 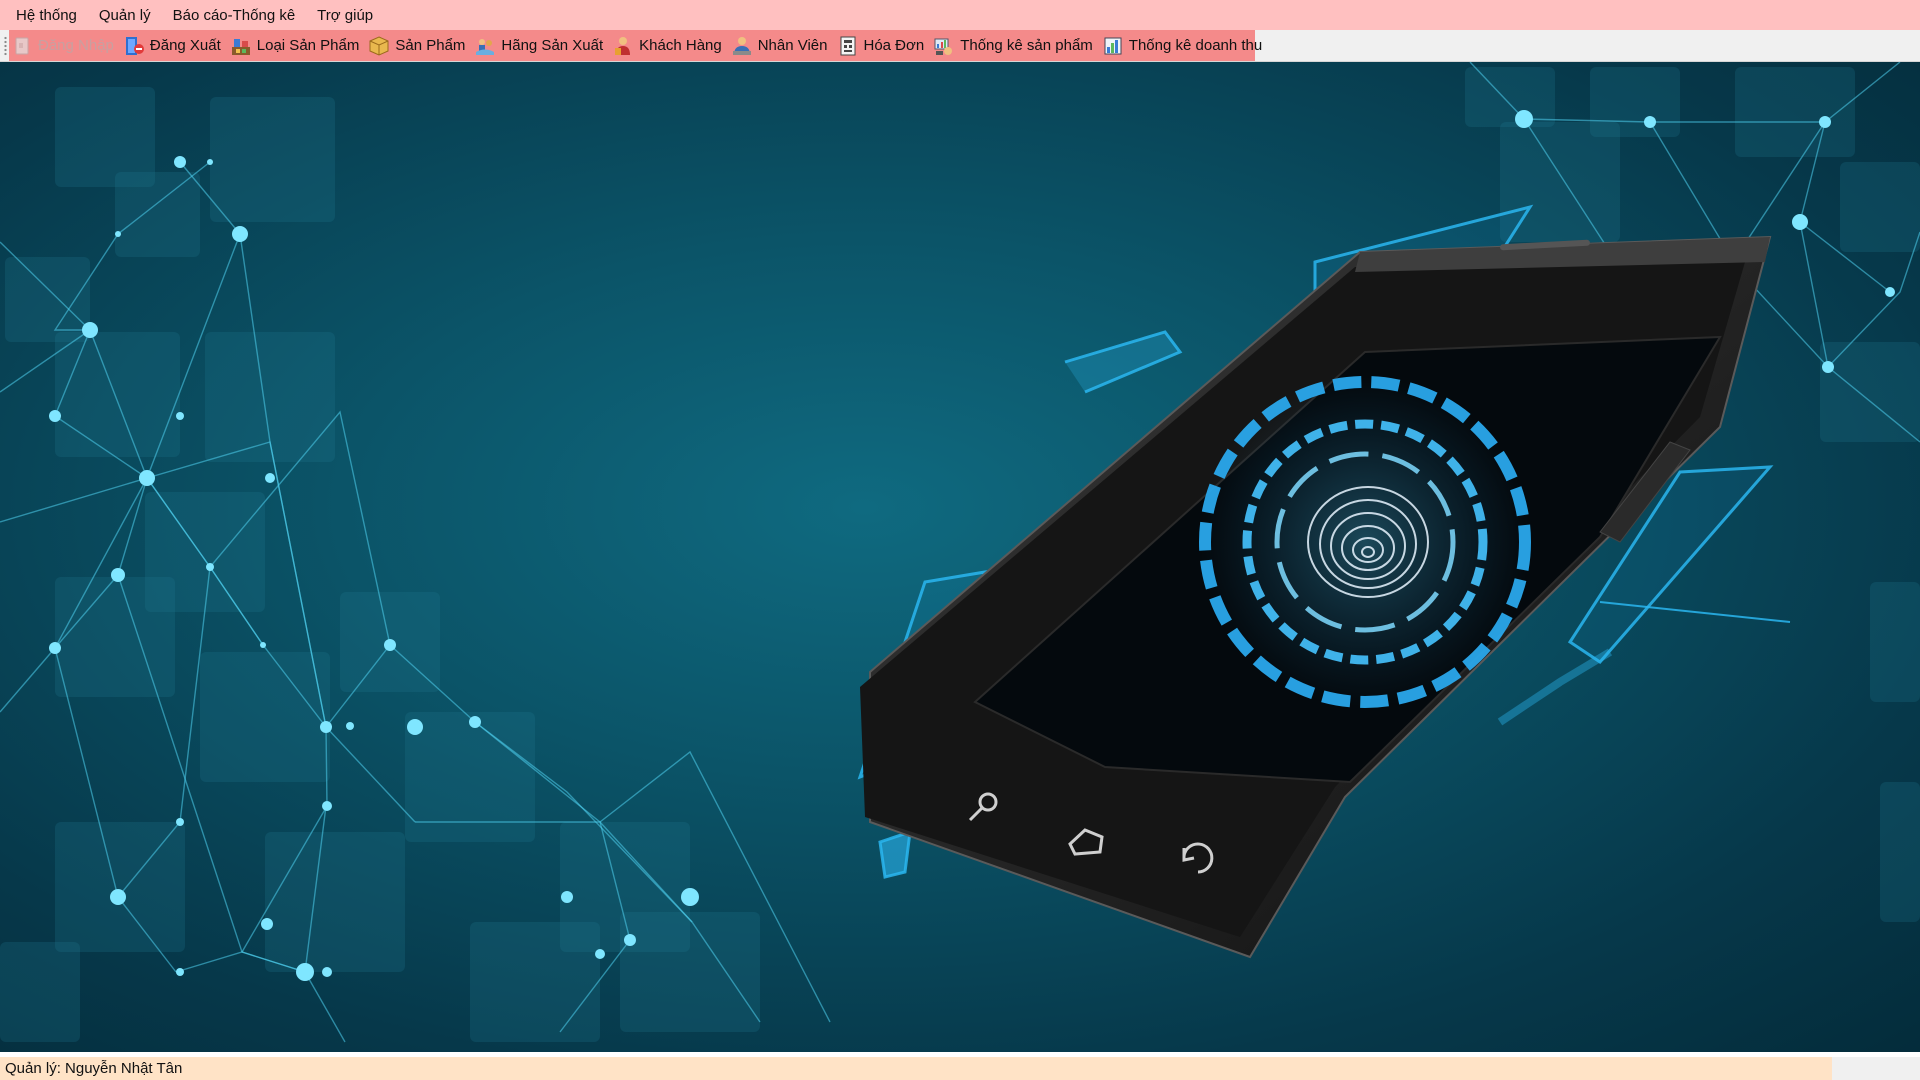 I want to click on invoice-button: Hóa Đơn, so click(x=882, y=45).